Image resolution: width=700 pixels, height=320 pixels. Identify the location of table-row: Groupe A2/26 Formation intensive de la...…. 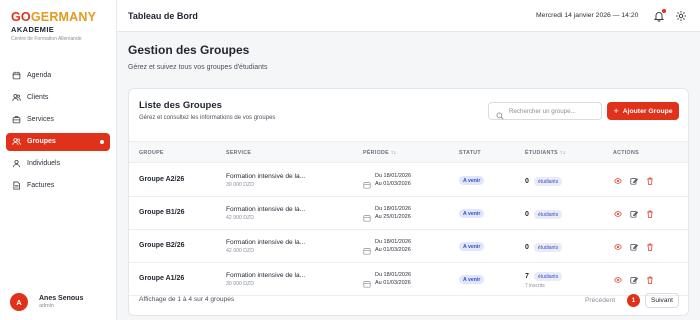
(408, 180).